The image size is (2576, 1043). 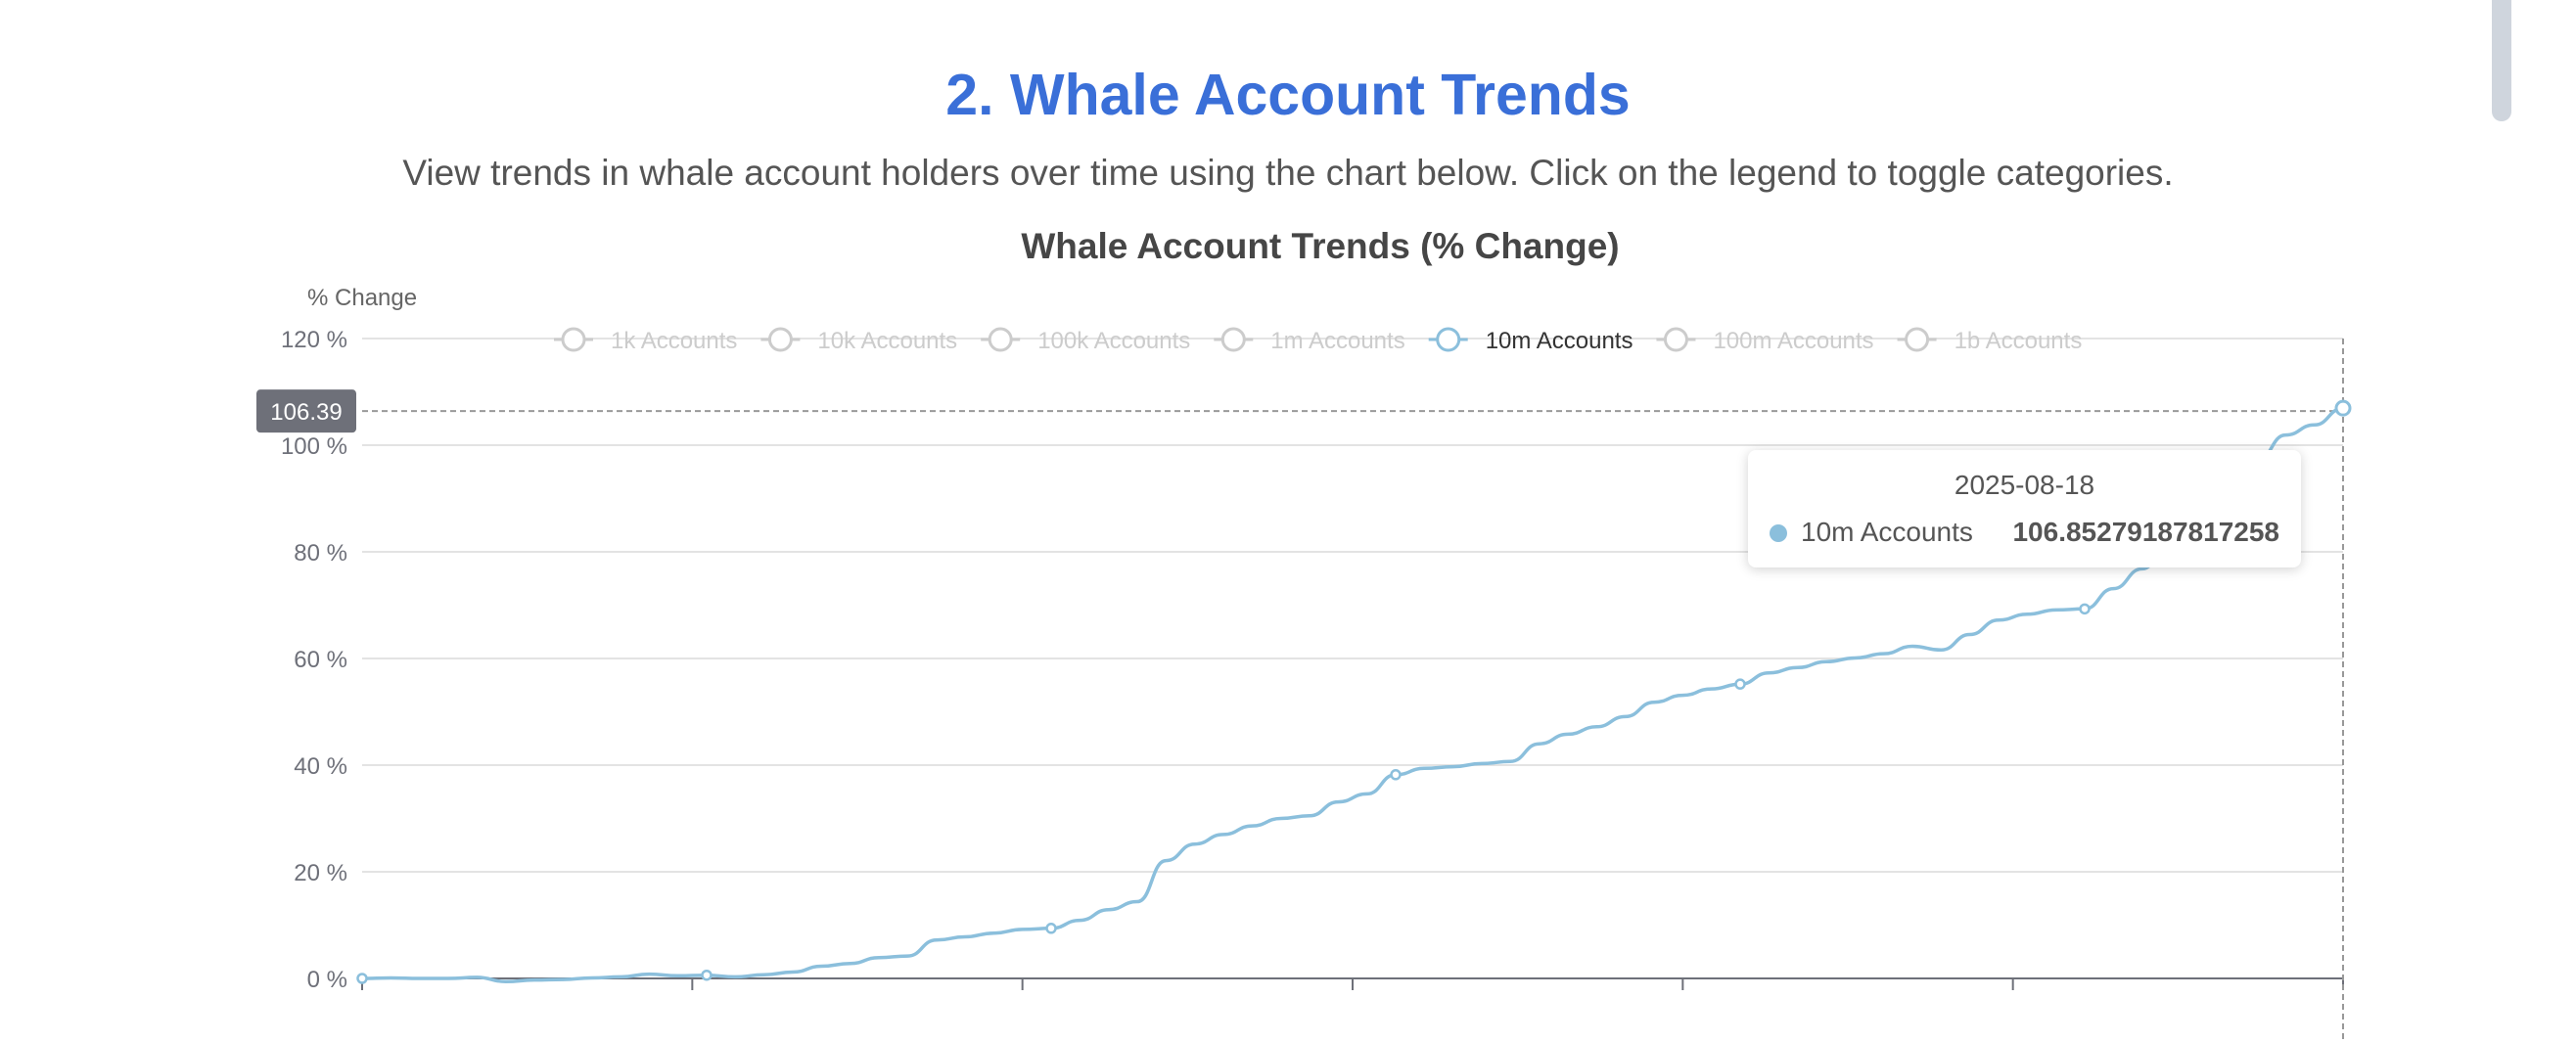 I want to click on legend-item: 1m Accounts, so click(x=1310, y=340).